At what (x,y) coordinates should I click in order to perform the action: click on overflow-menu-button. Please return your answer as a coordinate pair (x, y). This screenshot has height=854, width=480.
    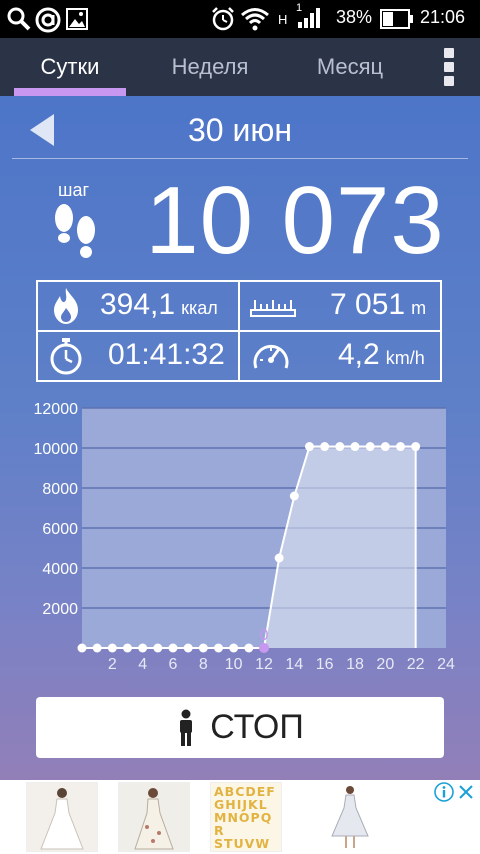
    Looking at the image, I should click on (449, 65).